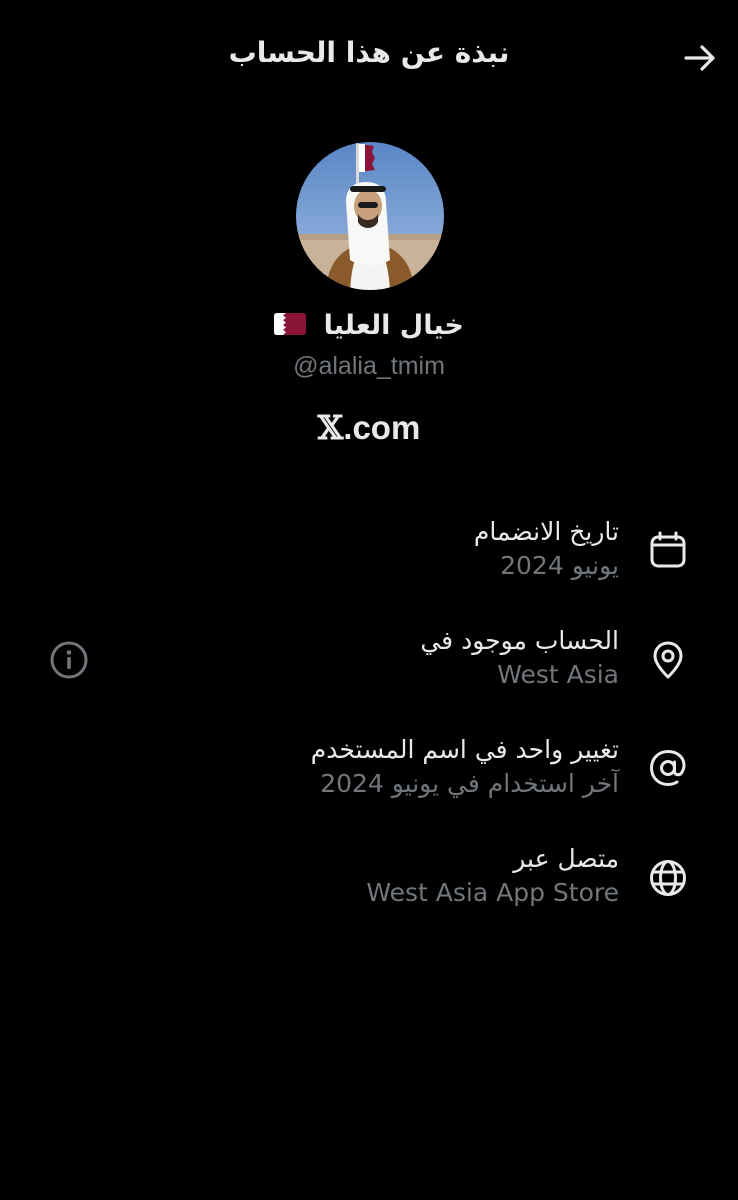  What do you see at coordinates (469, 783) in the screenshot?
I see `username-changes-value: آخر استخدام في يونيو 2024` at bounding box center [469, 783].